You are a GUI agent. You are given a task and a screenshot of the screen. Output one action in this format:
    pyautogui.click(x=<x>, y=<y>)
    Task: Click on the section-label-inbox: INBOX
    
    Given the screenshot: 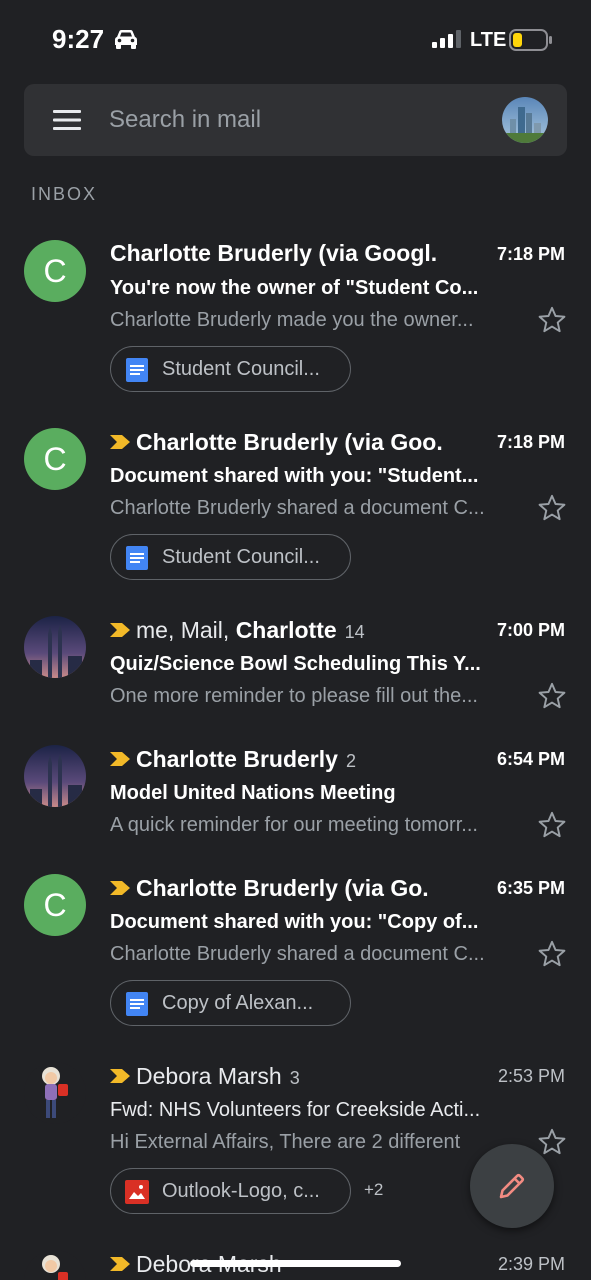 What is the action you would take?
    pyautogui.click(x=64, y=194)
    